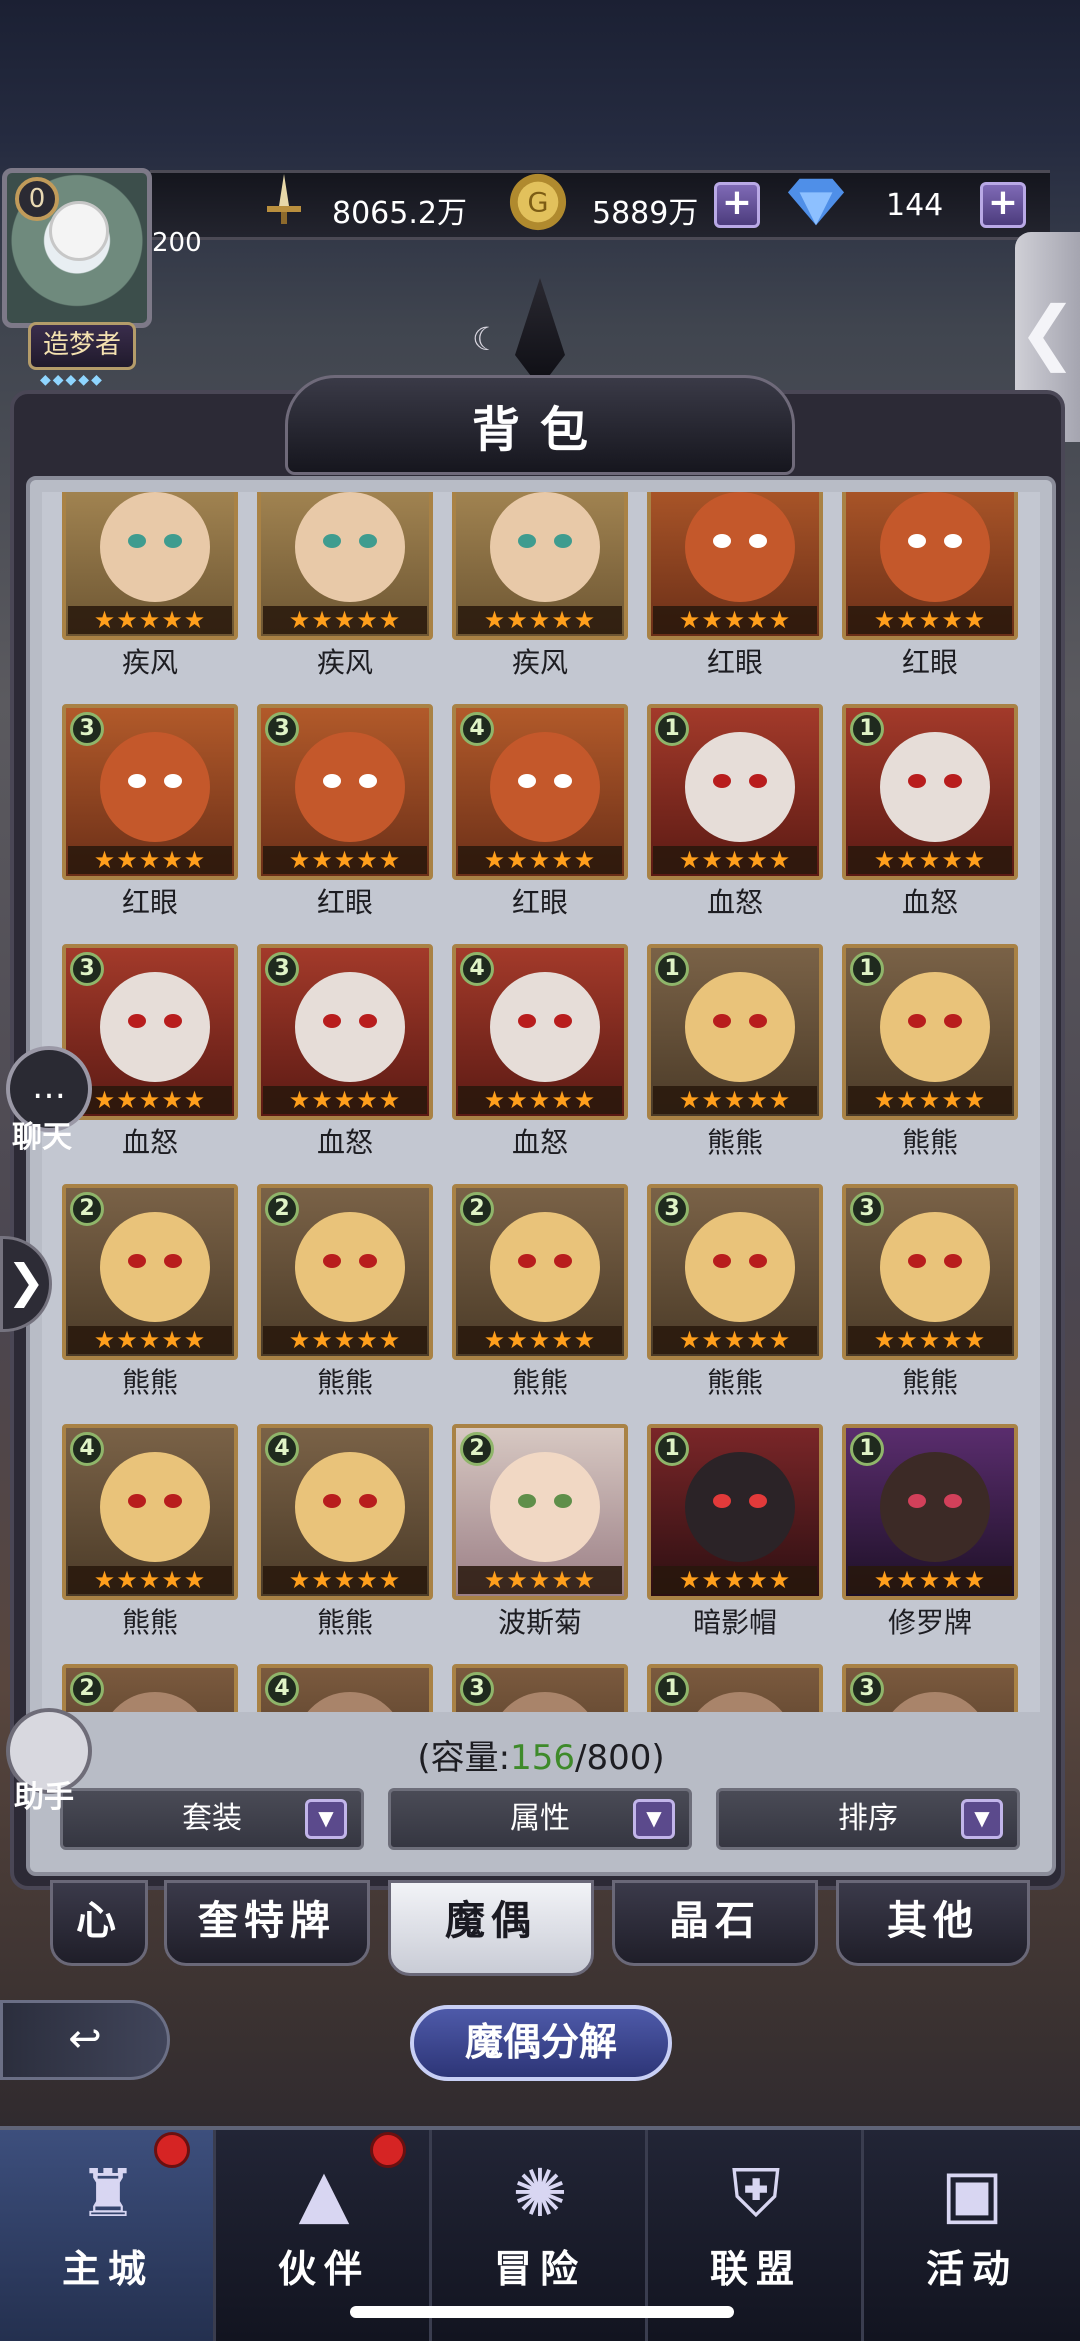  What do you see at coordinates (267, 1923) in the screenshot?
I see `tab-quest-cards: 奎特牌` at bounding box center [267, 1923].